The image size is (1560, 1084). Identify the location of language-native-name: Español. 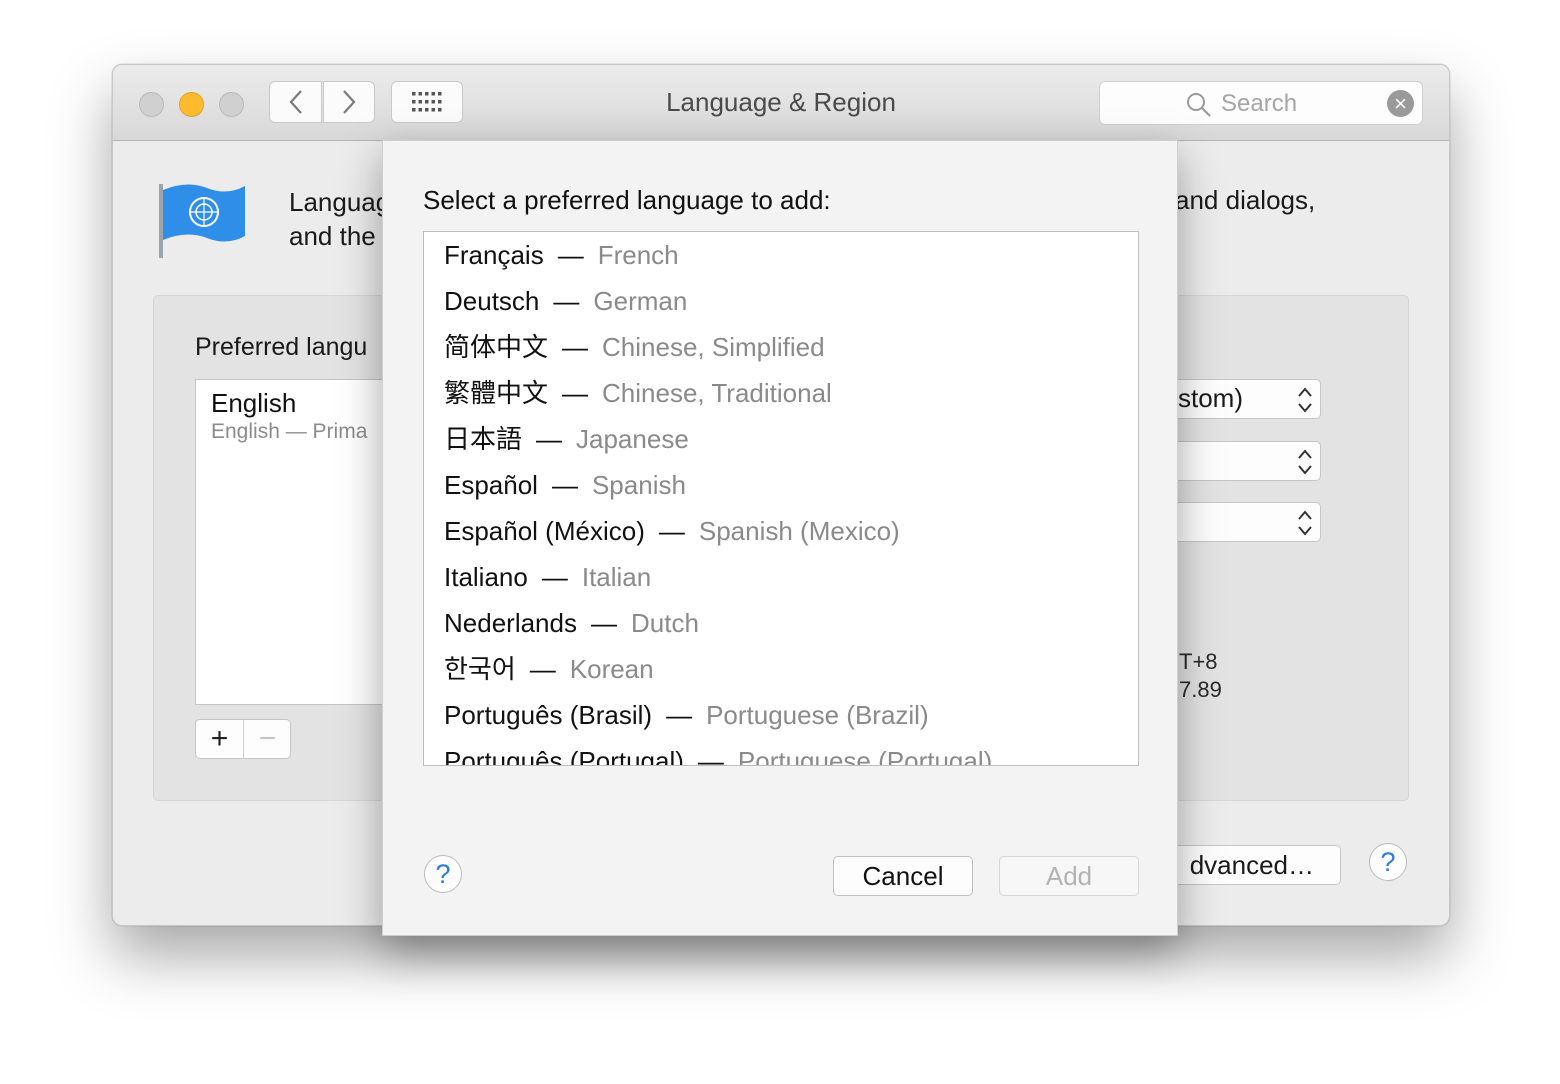
(491, 485).